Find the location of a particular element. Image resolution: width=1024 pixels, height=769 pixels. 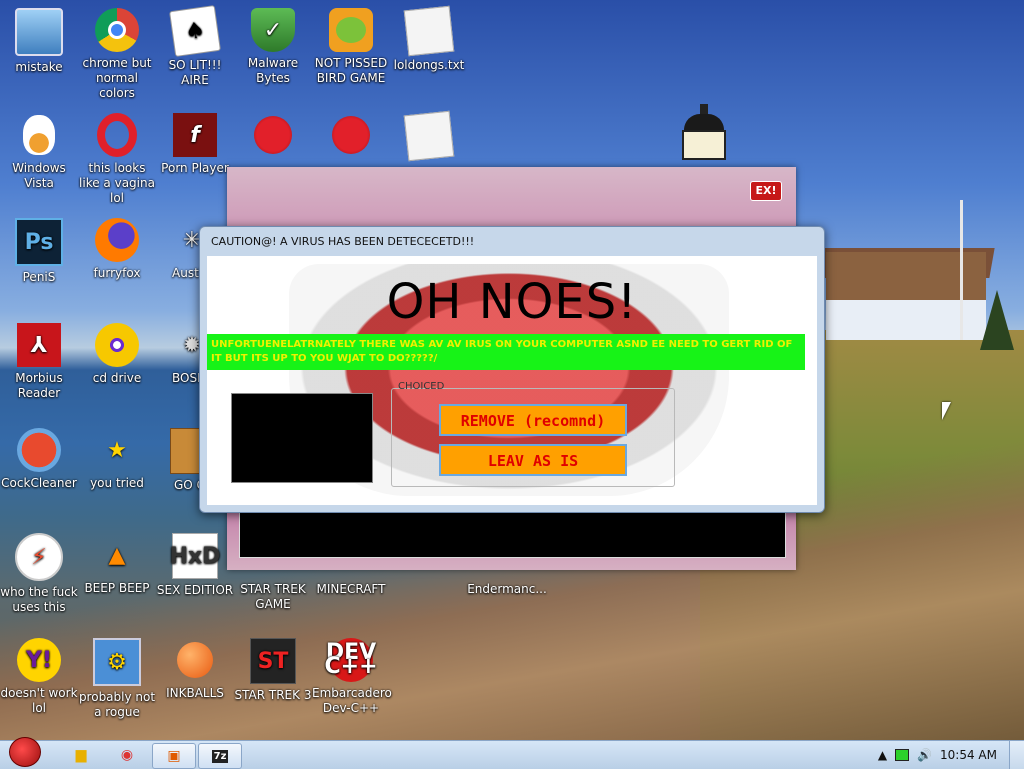

system-tray: ▲ 🔊 10:54 AM is located at coordinates (951, 755).